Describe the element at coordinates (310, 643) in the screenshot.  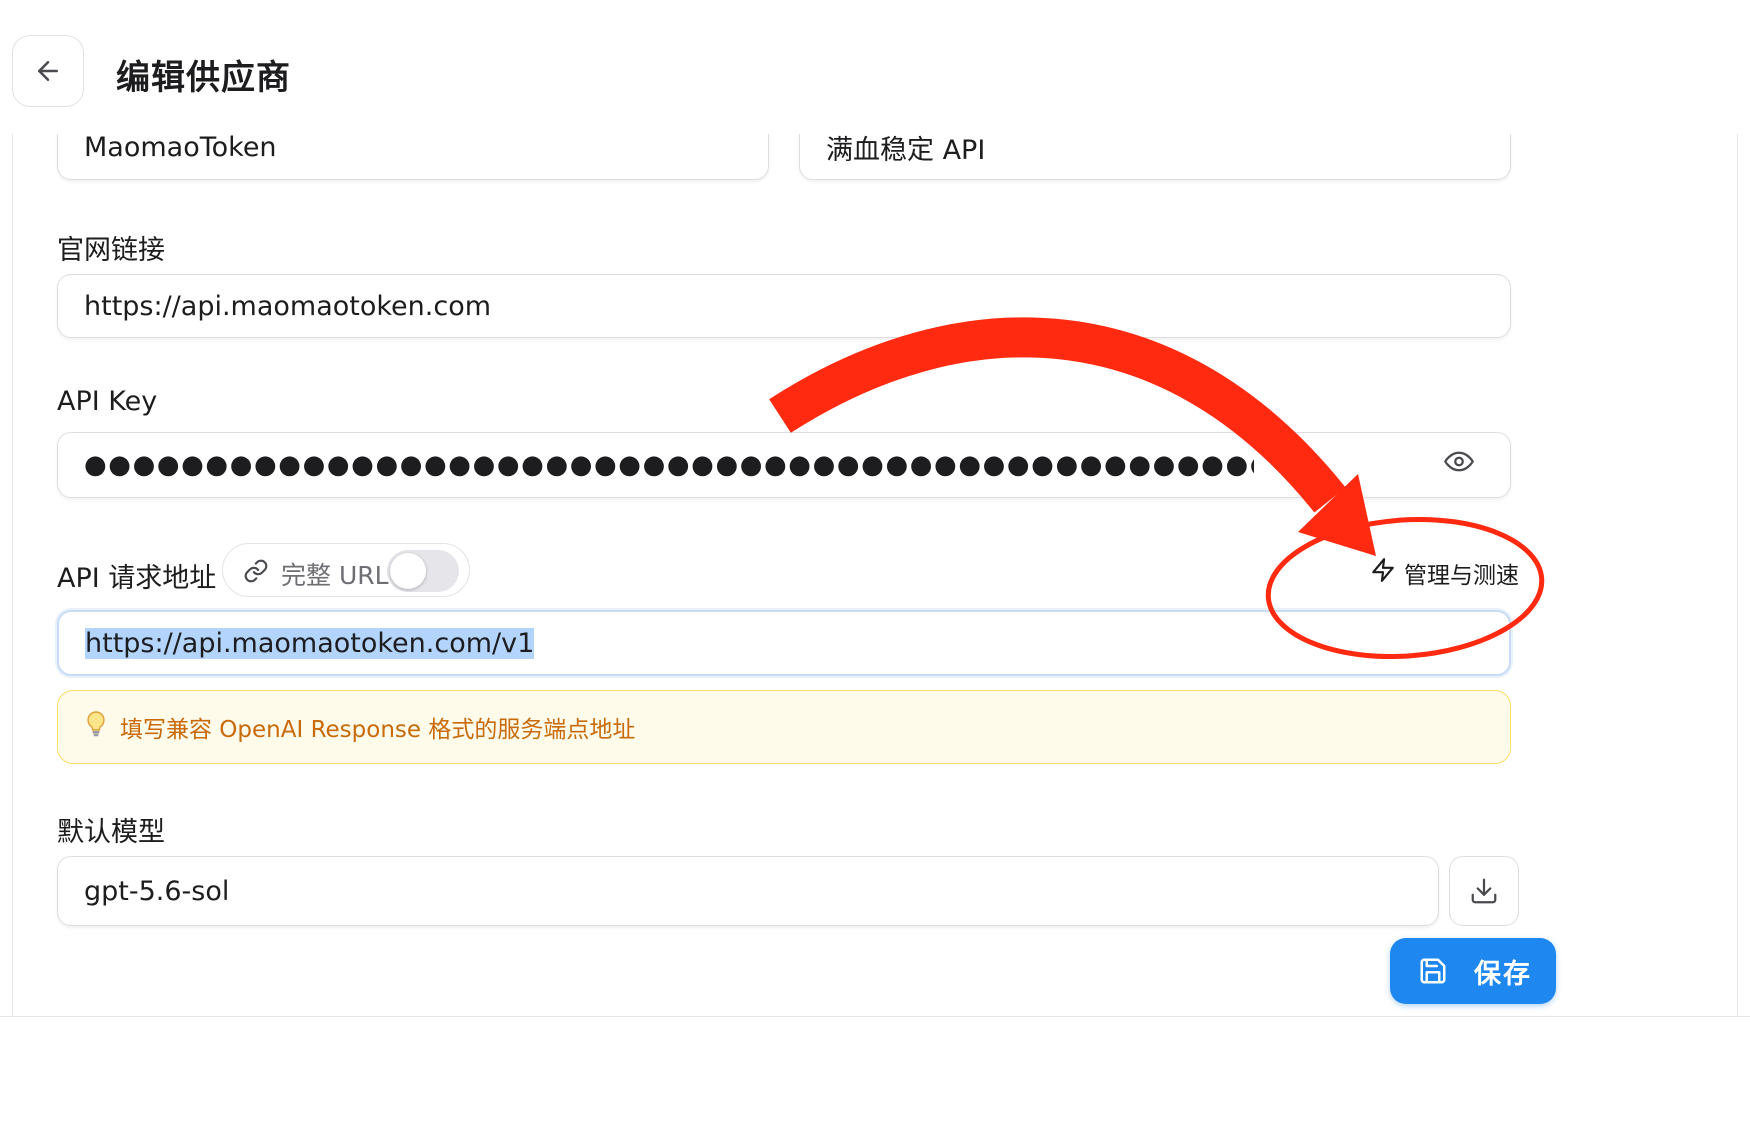
I see `endpoint-value: https://api.maomaotoken.com/v1` at that location.